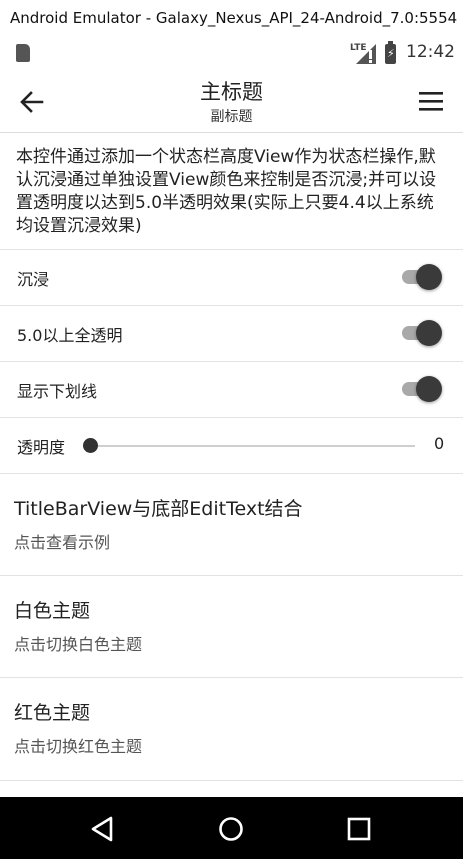 Image resolution: width=463 pixels, height=859 pixels. Describe the element at coordinates (62, 542) in the screenshot. I see `list-item-subtitle: 点击查看示例` at that location.